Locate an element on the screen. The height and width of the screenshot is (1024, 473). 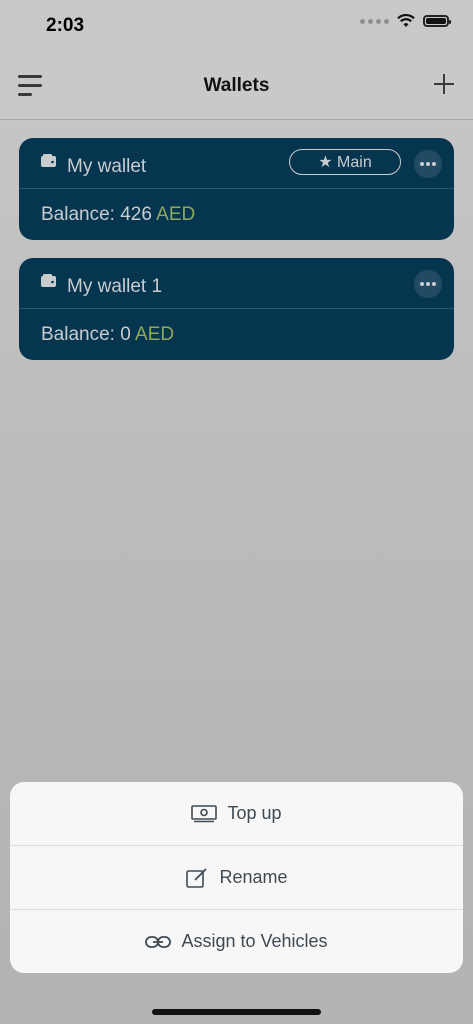
rename-label: Rename is located at coordinates (253, 877).